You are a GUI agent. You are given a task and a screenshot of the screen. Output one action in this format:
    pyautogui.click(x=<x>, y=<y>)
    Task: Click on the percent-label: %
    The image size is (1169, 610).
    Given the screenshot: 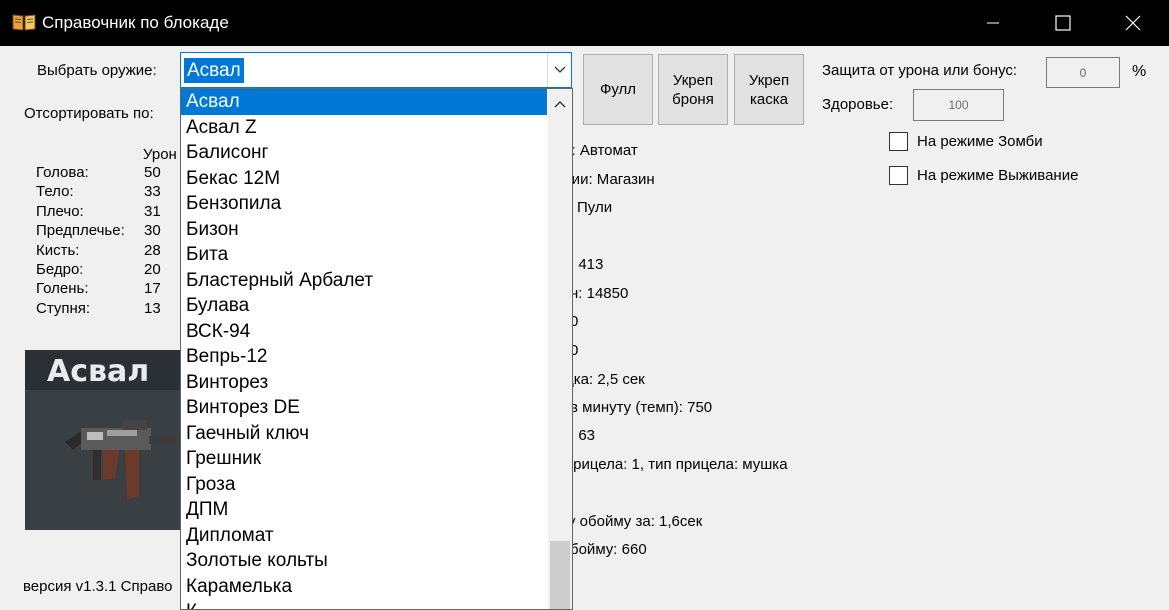 What is the action you would take?
    pyautogui.click(x=1139, y=71)
    